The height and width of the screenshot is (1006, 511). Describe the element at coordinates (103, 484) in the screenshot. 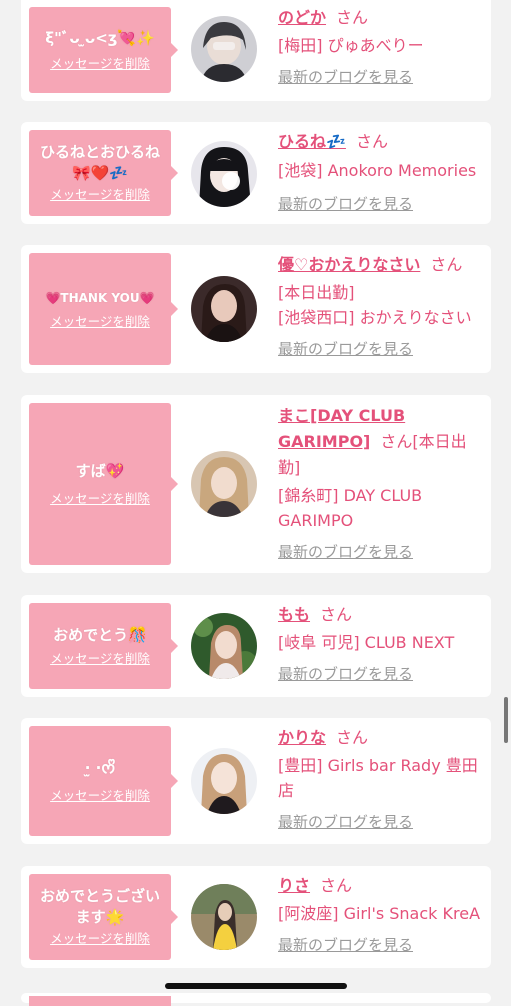

I see `message-bubble: すば💖 メッセージを削除` at that location.